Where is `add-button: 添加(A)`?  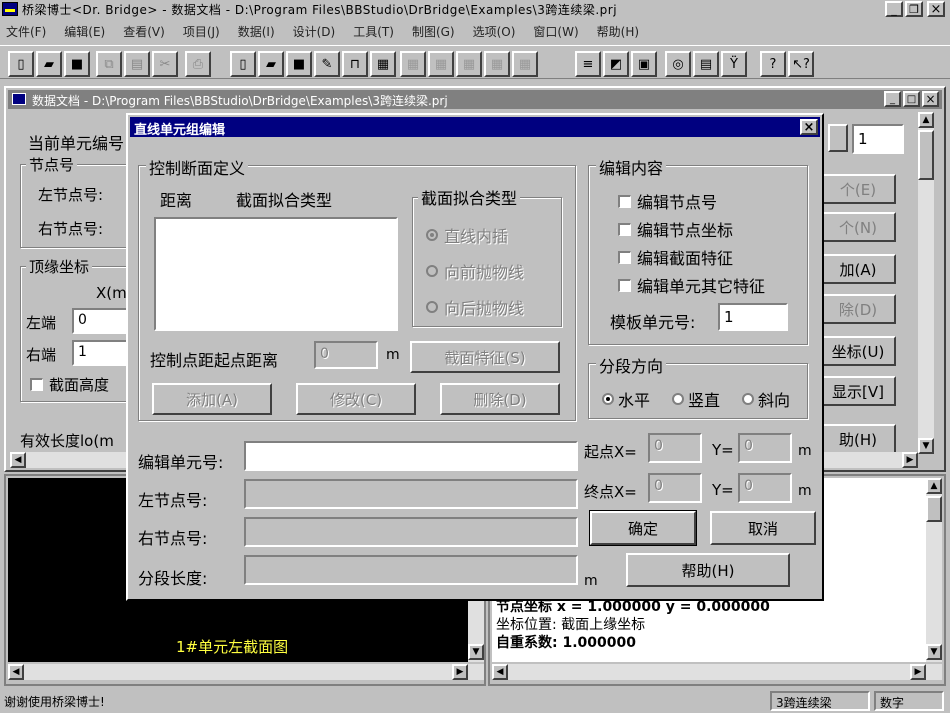 add-button: 添加(A) is located at coordinates (212, 399).